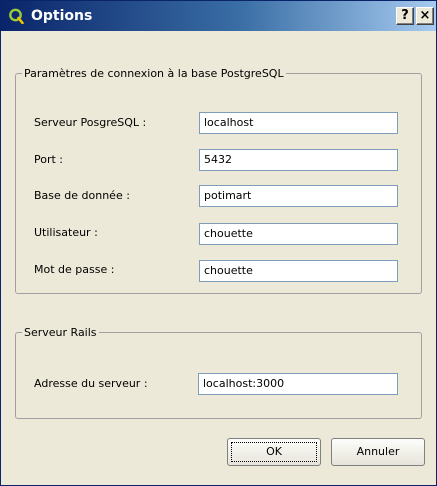  What do you see at coordinates (218, 16) in the screenshot?
I see `title-bar: Options ? ×` at bounding box center [218, 16].